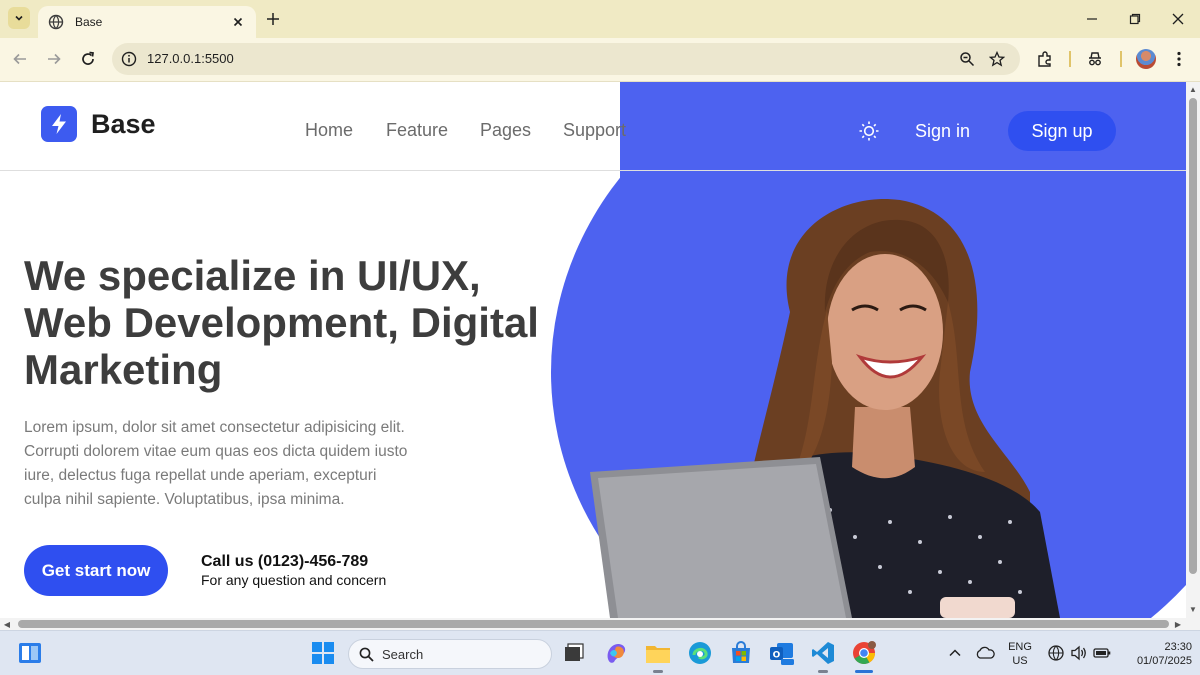  I want to click on horizontal-scrollbar-thumb, so click(593, 624).